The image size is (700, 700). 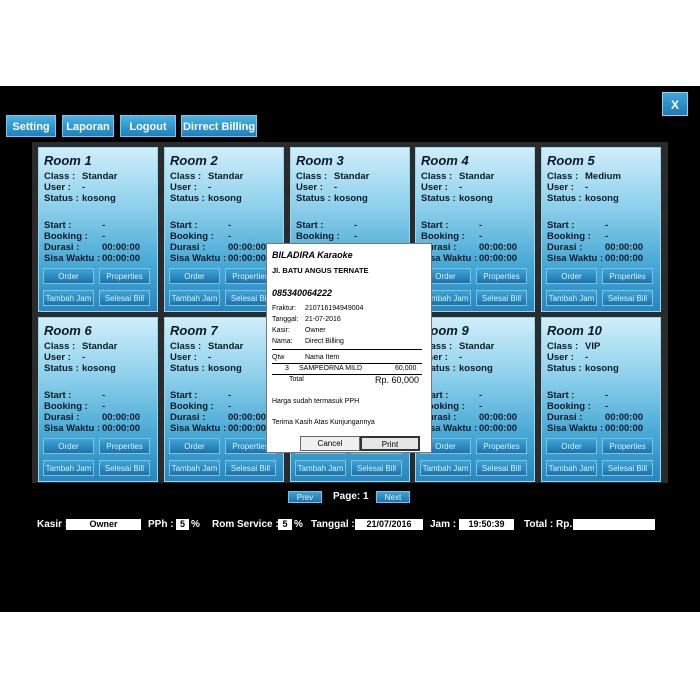 I want to click on print-button: Print, so click(x=390, y=443).